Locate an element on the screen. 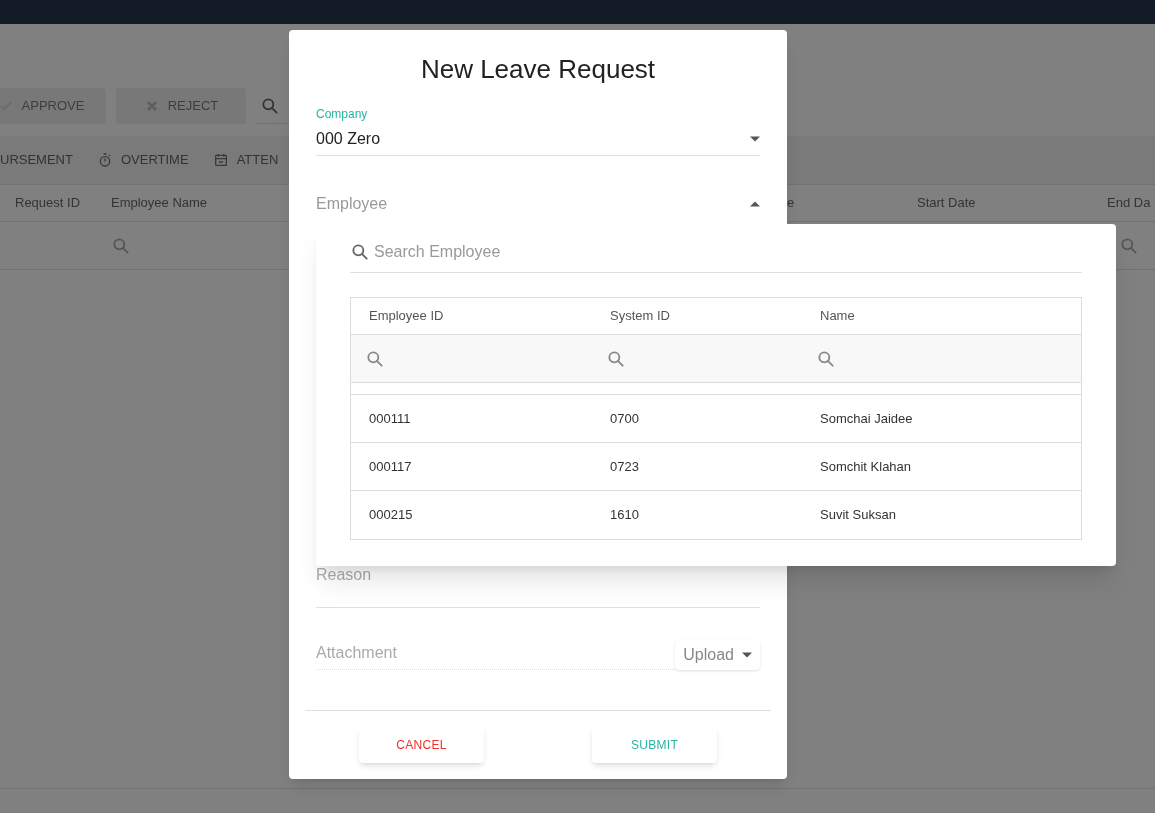 The image size is (1155, 813). table-cell-text: 1610 is located at coordinates (625, 515).